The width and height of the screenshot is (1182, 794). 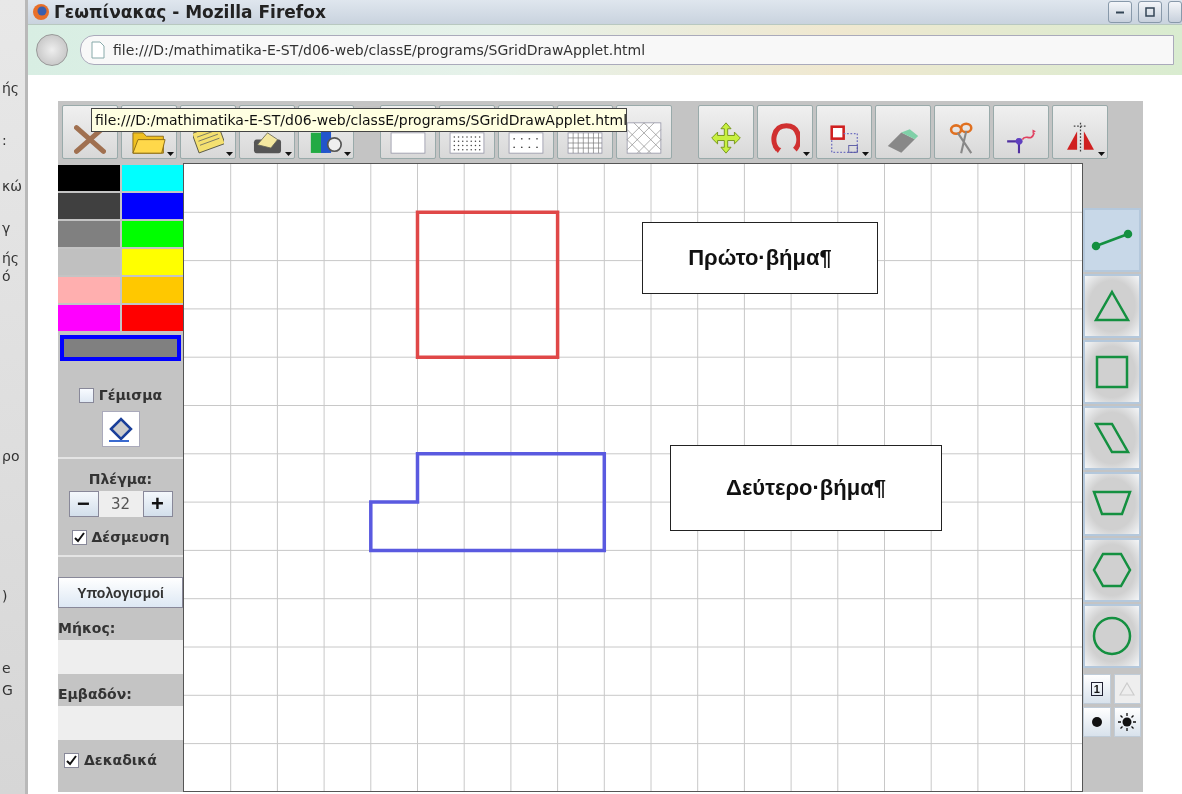 I want to click on fill-color-button, so click(x=120, y=429).